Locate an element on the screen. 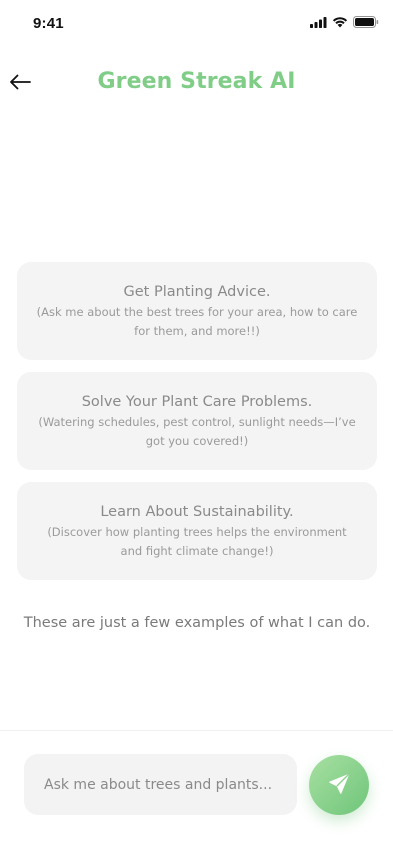  chat-input is located at coordinates (160, 784).